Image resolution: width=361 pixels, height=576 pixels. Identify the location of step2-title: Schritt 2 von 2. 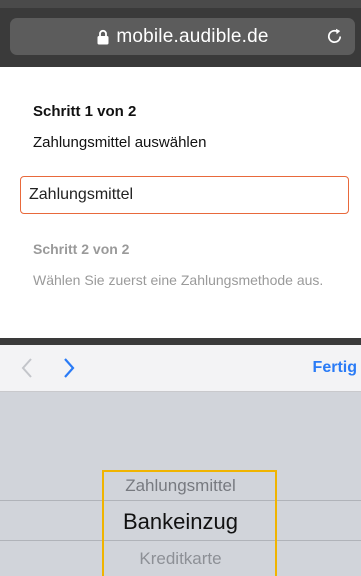
(81, 249).